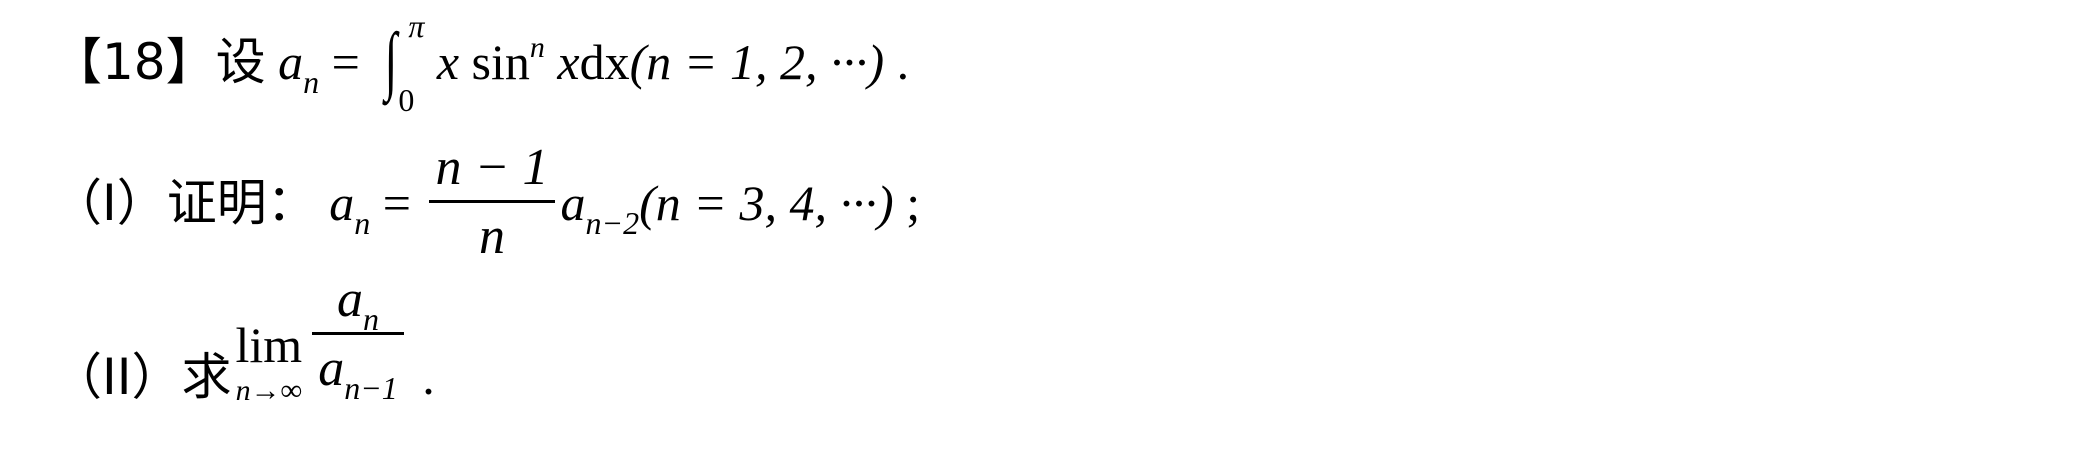 The width and height of the screenshot is (2081, 453). I want to click on differential: dx, so click(604, 62).